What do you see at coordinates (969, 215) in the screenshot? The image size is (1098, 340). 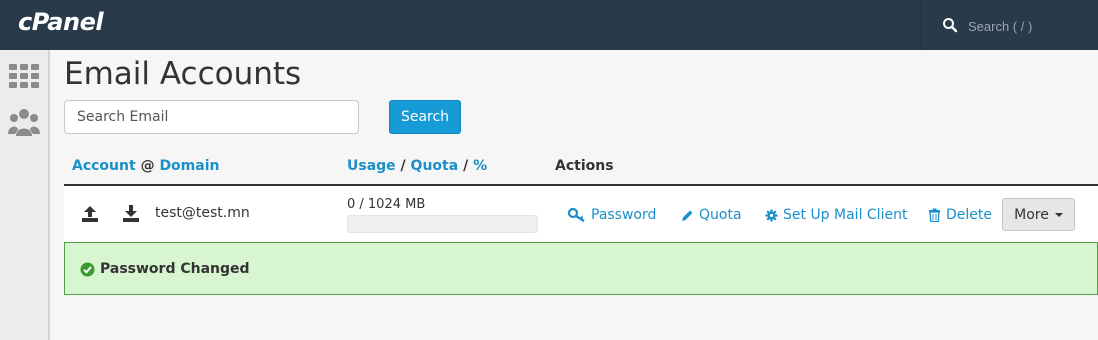 I see `delete-label: Delete` at bounding box center [969, 215].